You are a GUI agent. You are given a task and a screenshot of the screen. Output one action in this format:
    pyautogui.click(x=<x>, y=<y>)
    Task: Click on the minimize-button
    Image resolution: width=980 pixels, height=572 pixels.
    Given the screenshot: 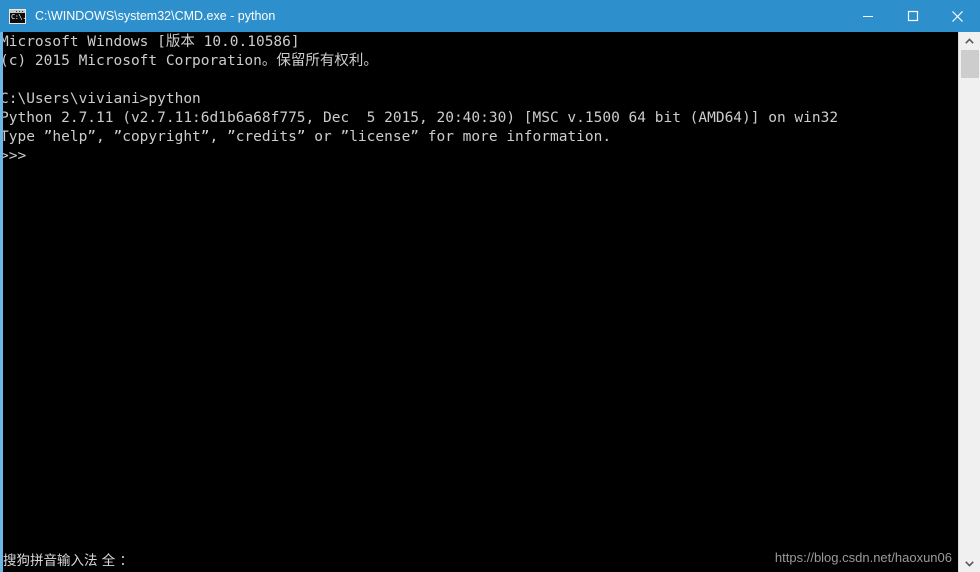 What is the action you would take?
    pyautogui.click(x=867, y=16)
    